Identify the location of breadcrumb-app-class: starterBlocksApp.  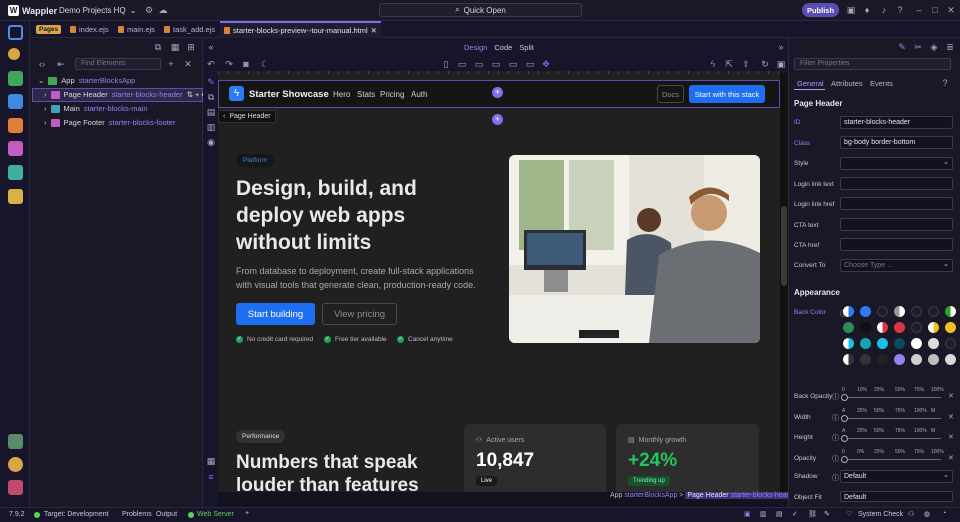
(650, 495).